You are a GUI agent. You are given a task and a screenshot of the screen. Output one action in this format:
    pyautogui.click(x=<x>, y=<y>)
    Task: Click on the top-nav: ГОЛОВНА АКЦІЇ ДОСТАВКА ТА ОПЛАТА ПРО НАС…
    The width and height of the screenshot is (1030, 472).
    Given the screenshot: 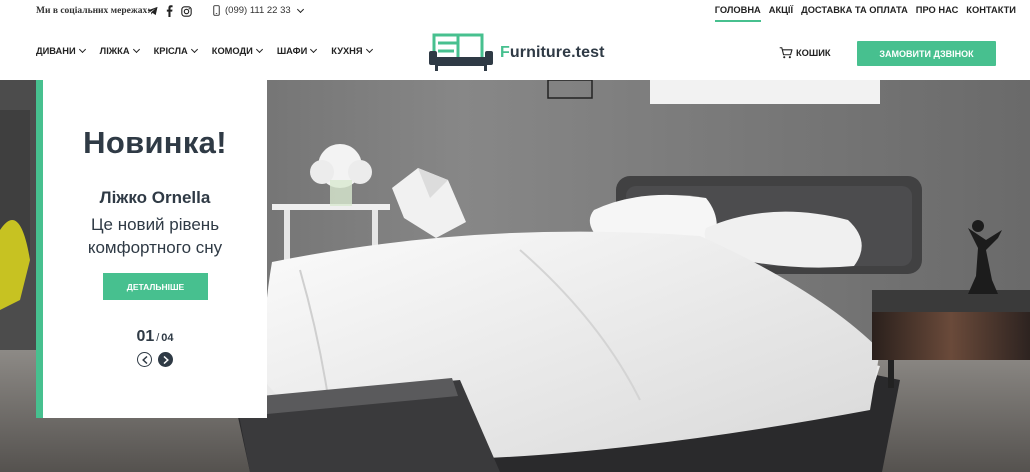 What is the action you would take?
    pyautogui.click(x=865, y=13)
    